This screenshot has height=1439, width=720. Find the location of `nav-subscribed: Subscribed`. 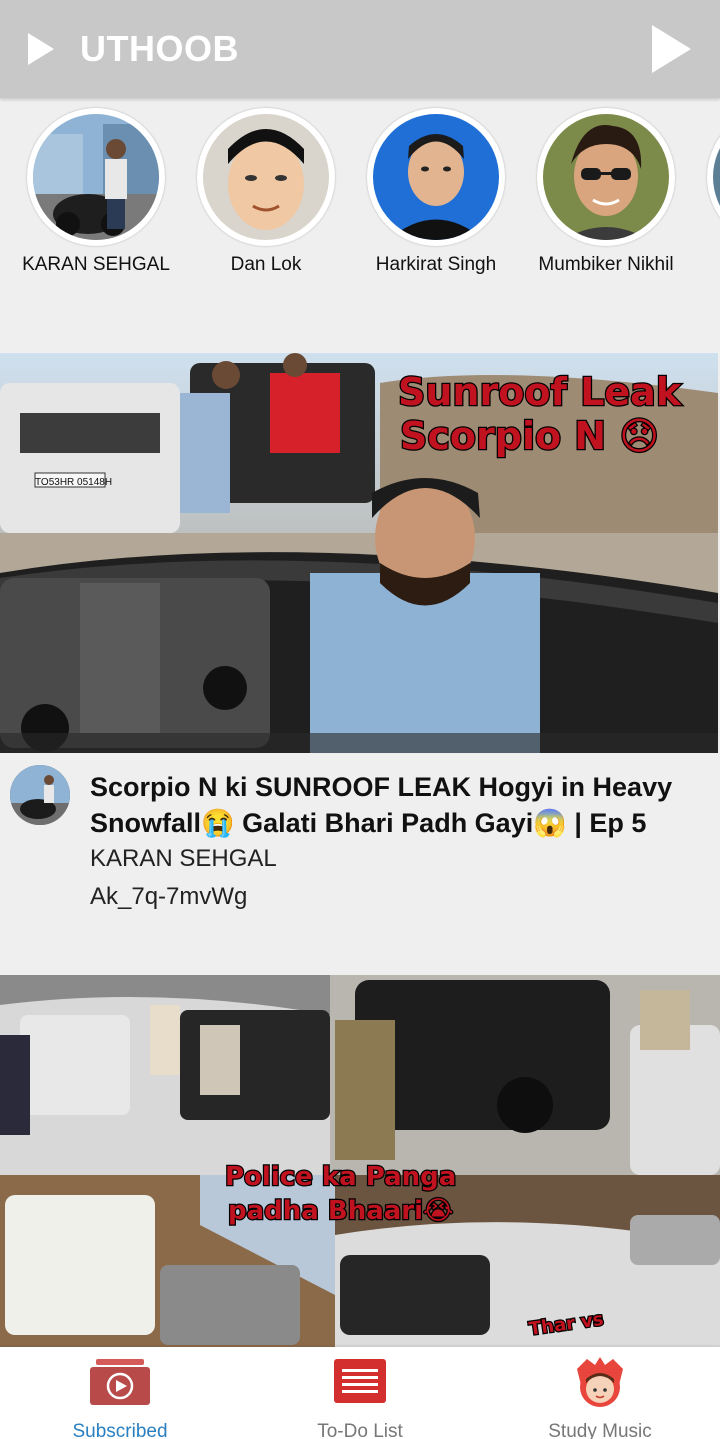

nav-subscribed: Subscribed is located at coordinates (120, 1393).